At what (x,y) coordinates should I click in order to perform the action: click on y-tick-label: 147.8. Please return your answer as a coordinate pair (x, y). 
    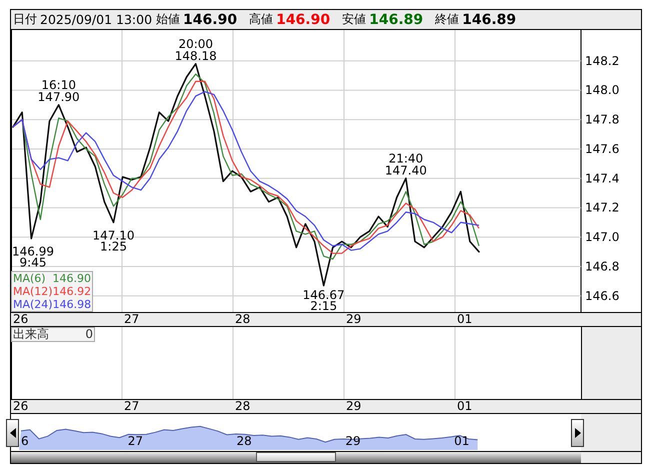
    Looking at the image, I should click on (602, 119).